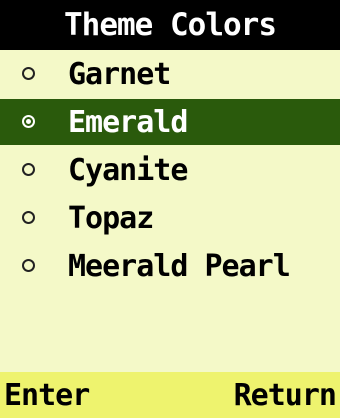  What do you see at coordinates (47, 395) in the screenshot?
I see `enter-softkey: Enter` at bounding box center [47, 395].